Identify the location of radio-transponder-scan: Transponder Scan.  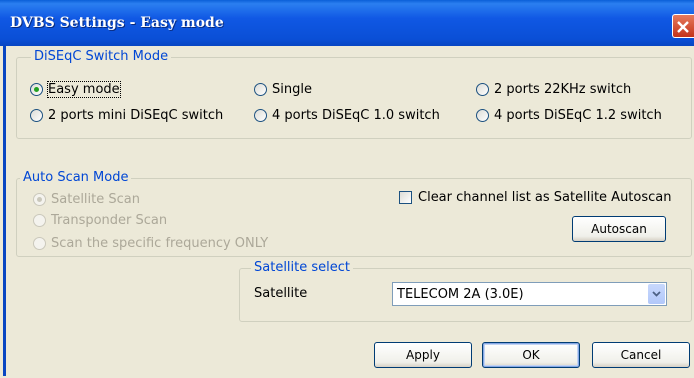
(100, 220).